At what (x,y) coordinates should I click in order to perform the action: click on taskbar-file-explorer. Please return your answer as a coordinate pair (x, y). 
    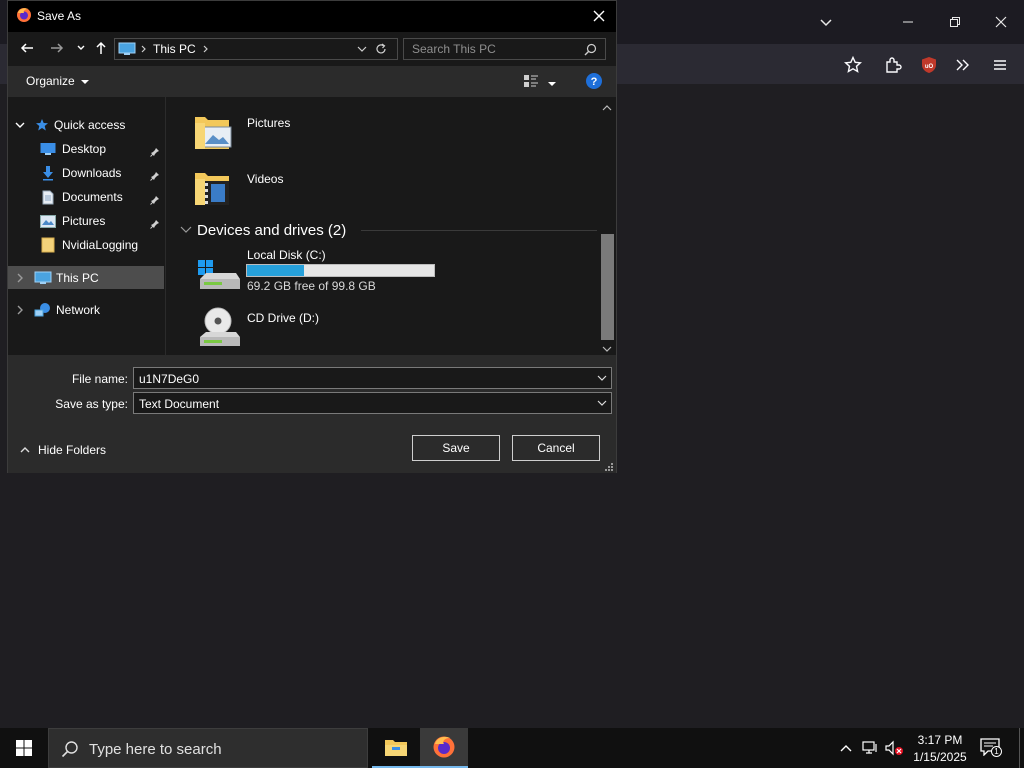
    Looking at the image, I should click on (396, 748).